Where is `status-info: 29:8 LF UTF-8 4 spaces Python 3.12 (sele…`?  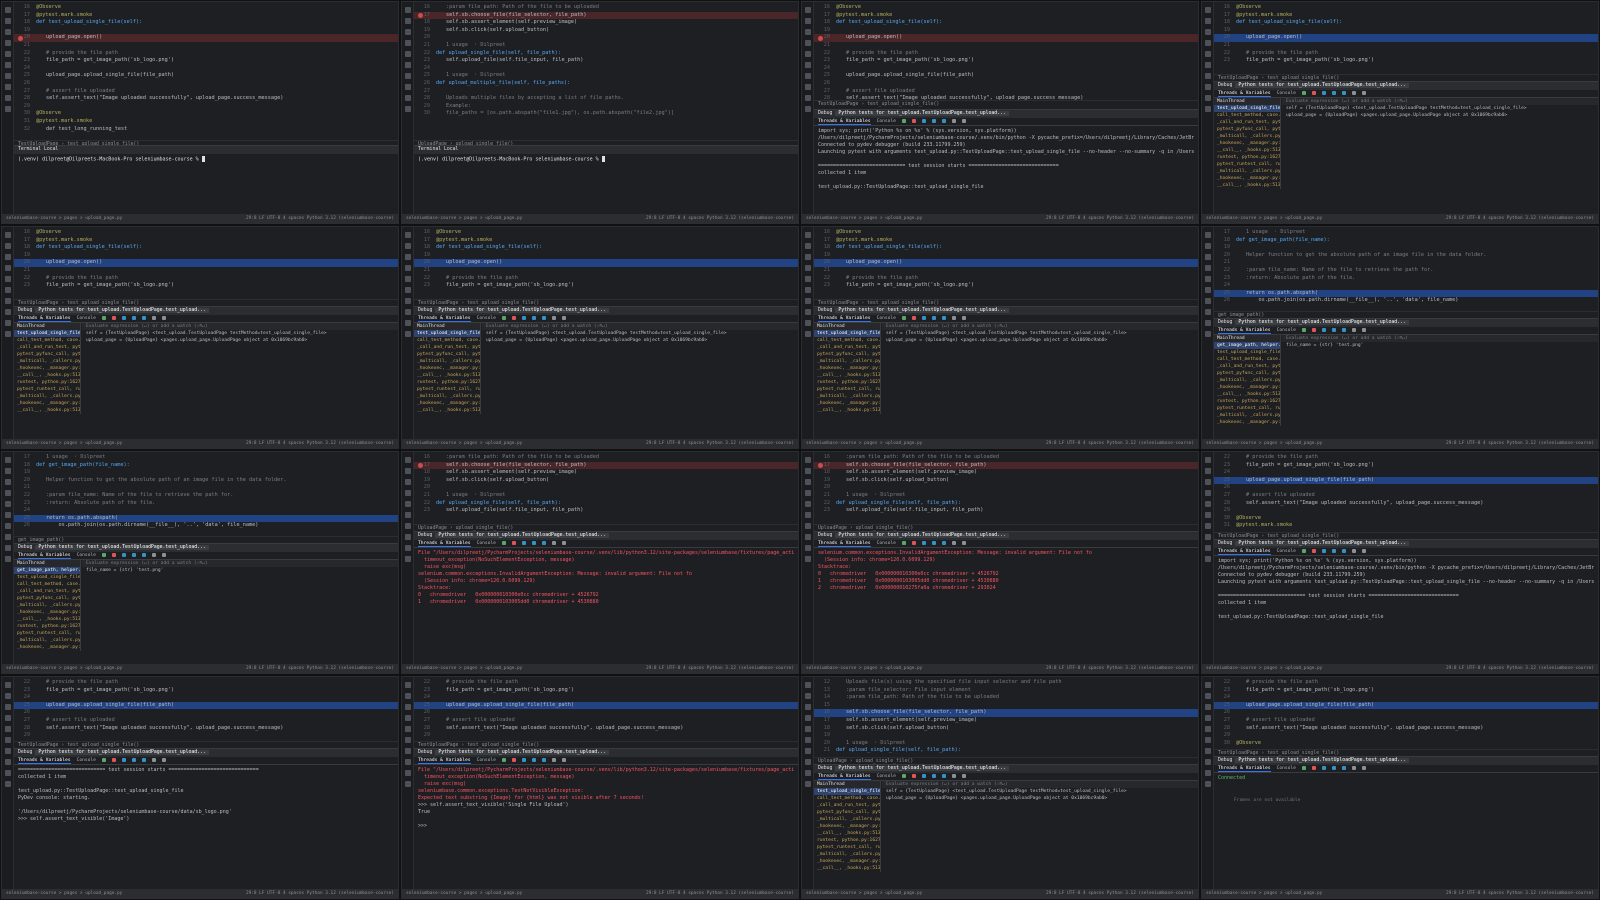
status-info: 29:8 LF UTF-8 4 spaces Python 3.12 (sele… is located at coordinates (1520, 443).